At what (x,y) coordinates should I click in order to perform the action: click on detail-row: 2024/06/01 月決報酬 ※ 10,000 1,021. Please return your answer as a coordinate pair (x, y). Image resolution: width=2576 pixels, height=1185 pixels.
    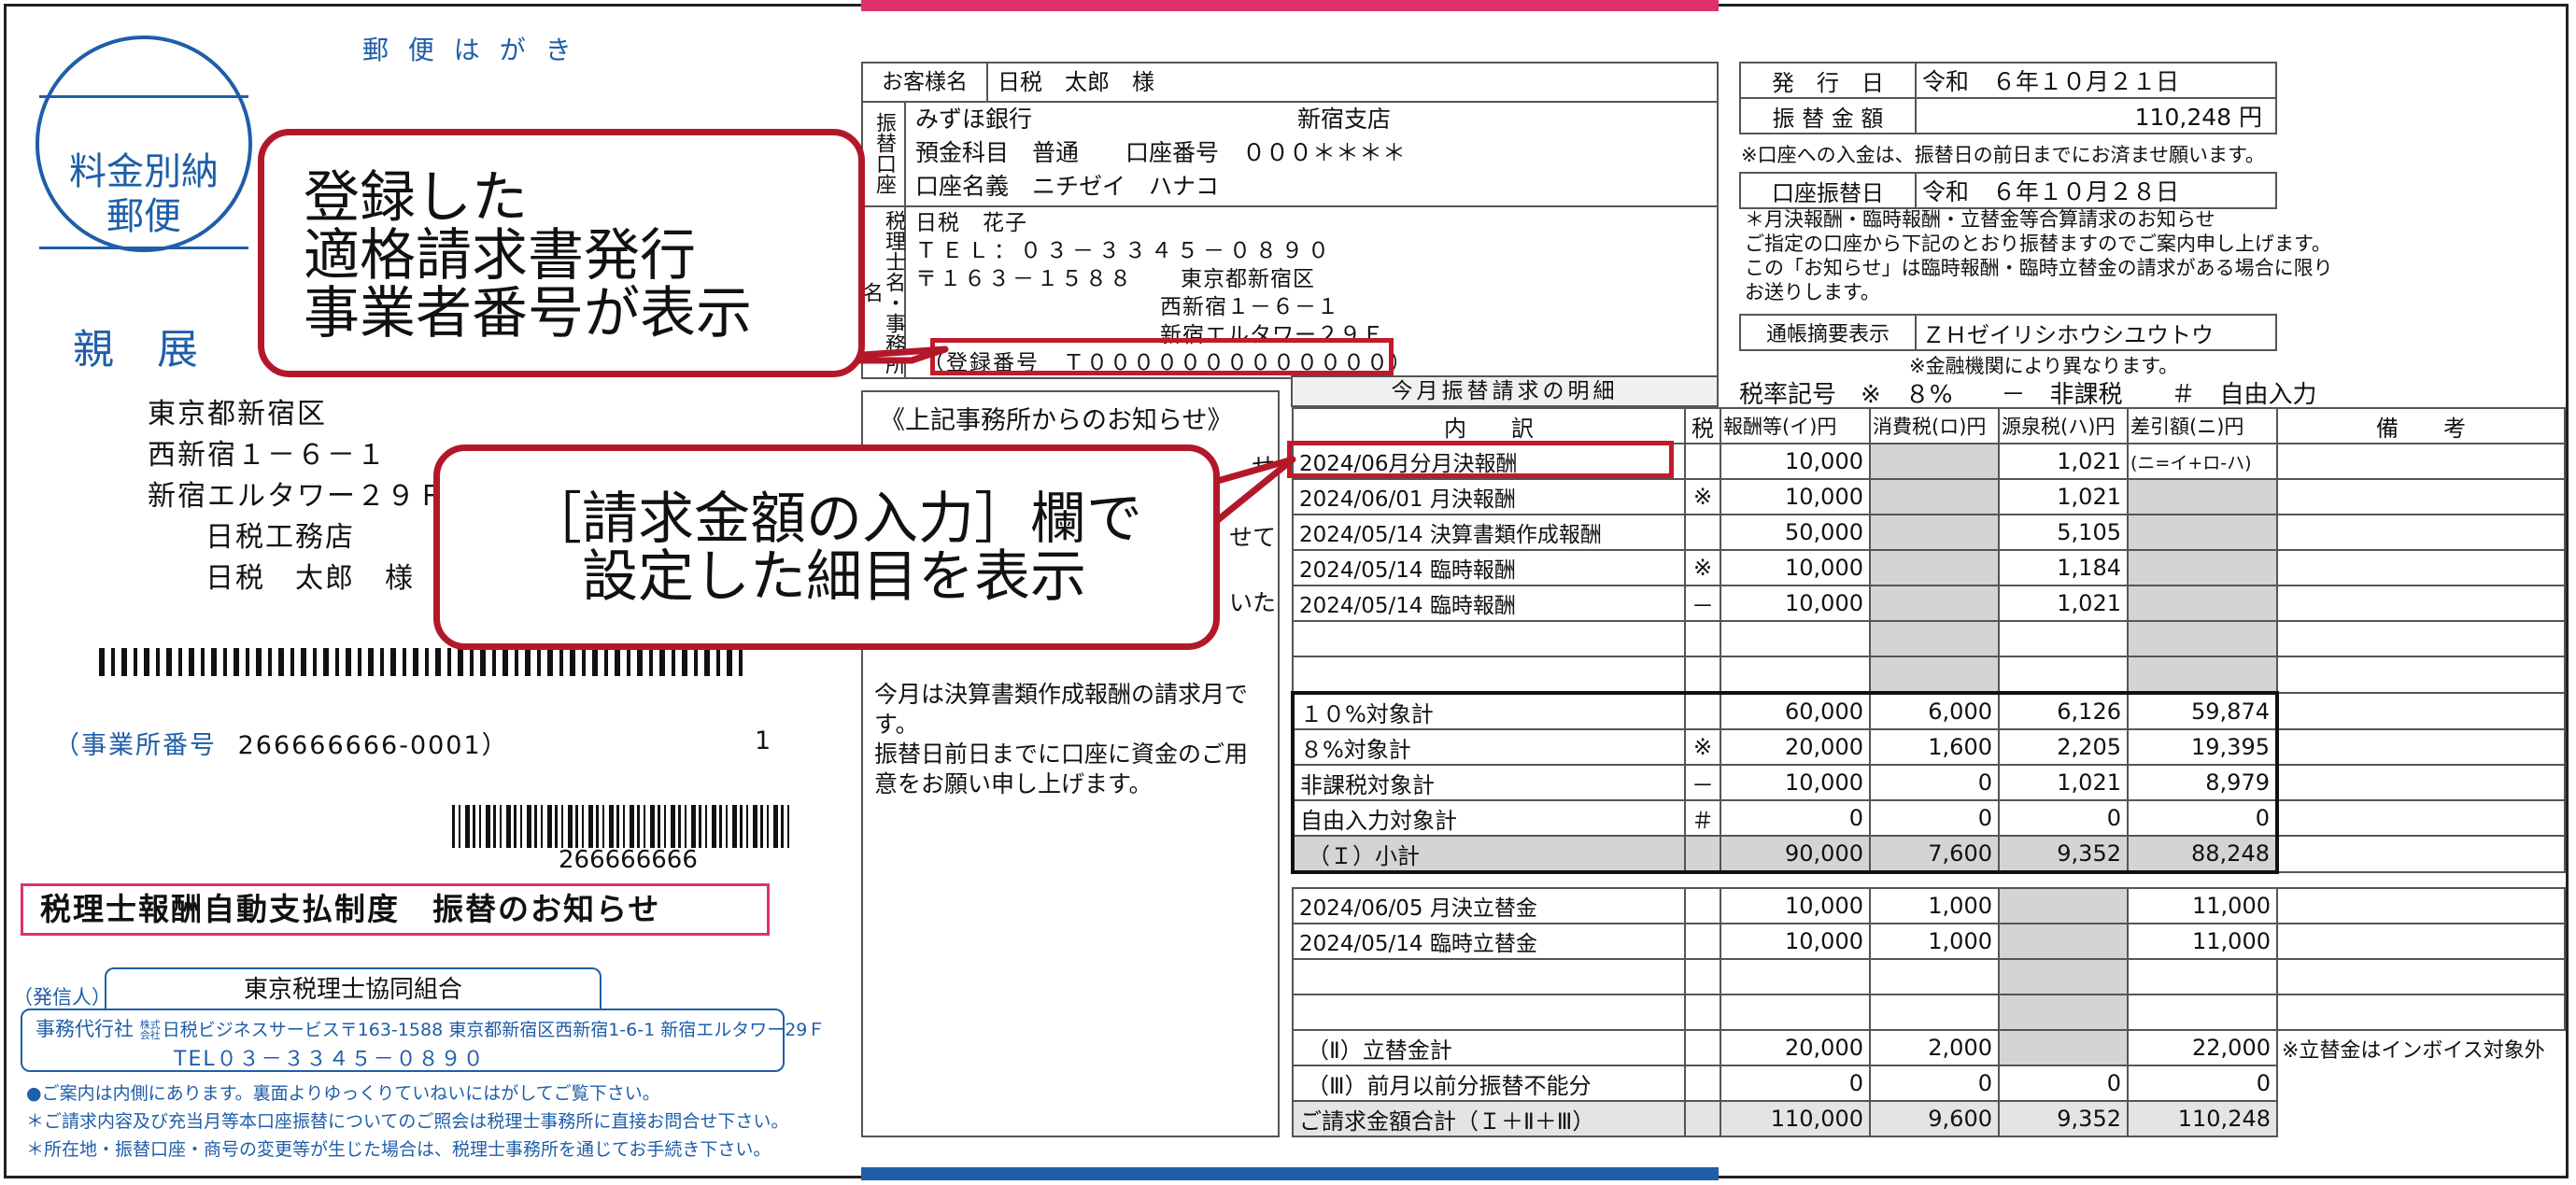
    Looking at the image, I should click on (1929, 496).